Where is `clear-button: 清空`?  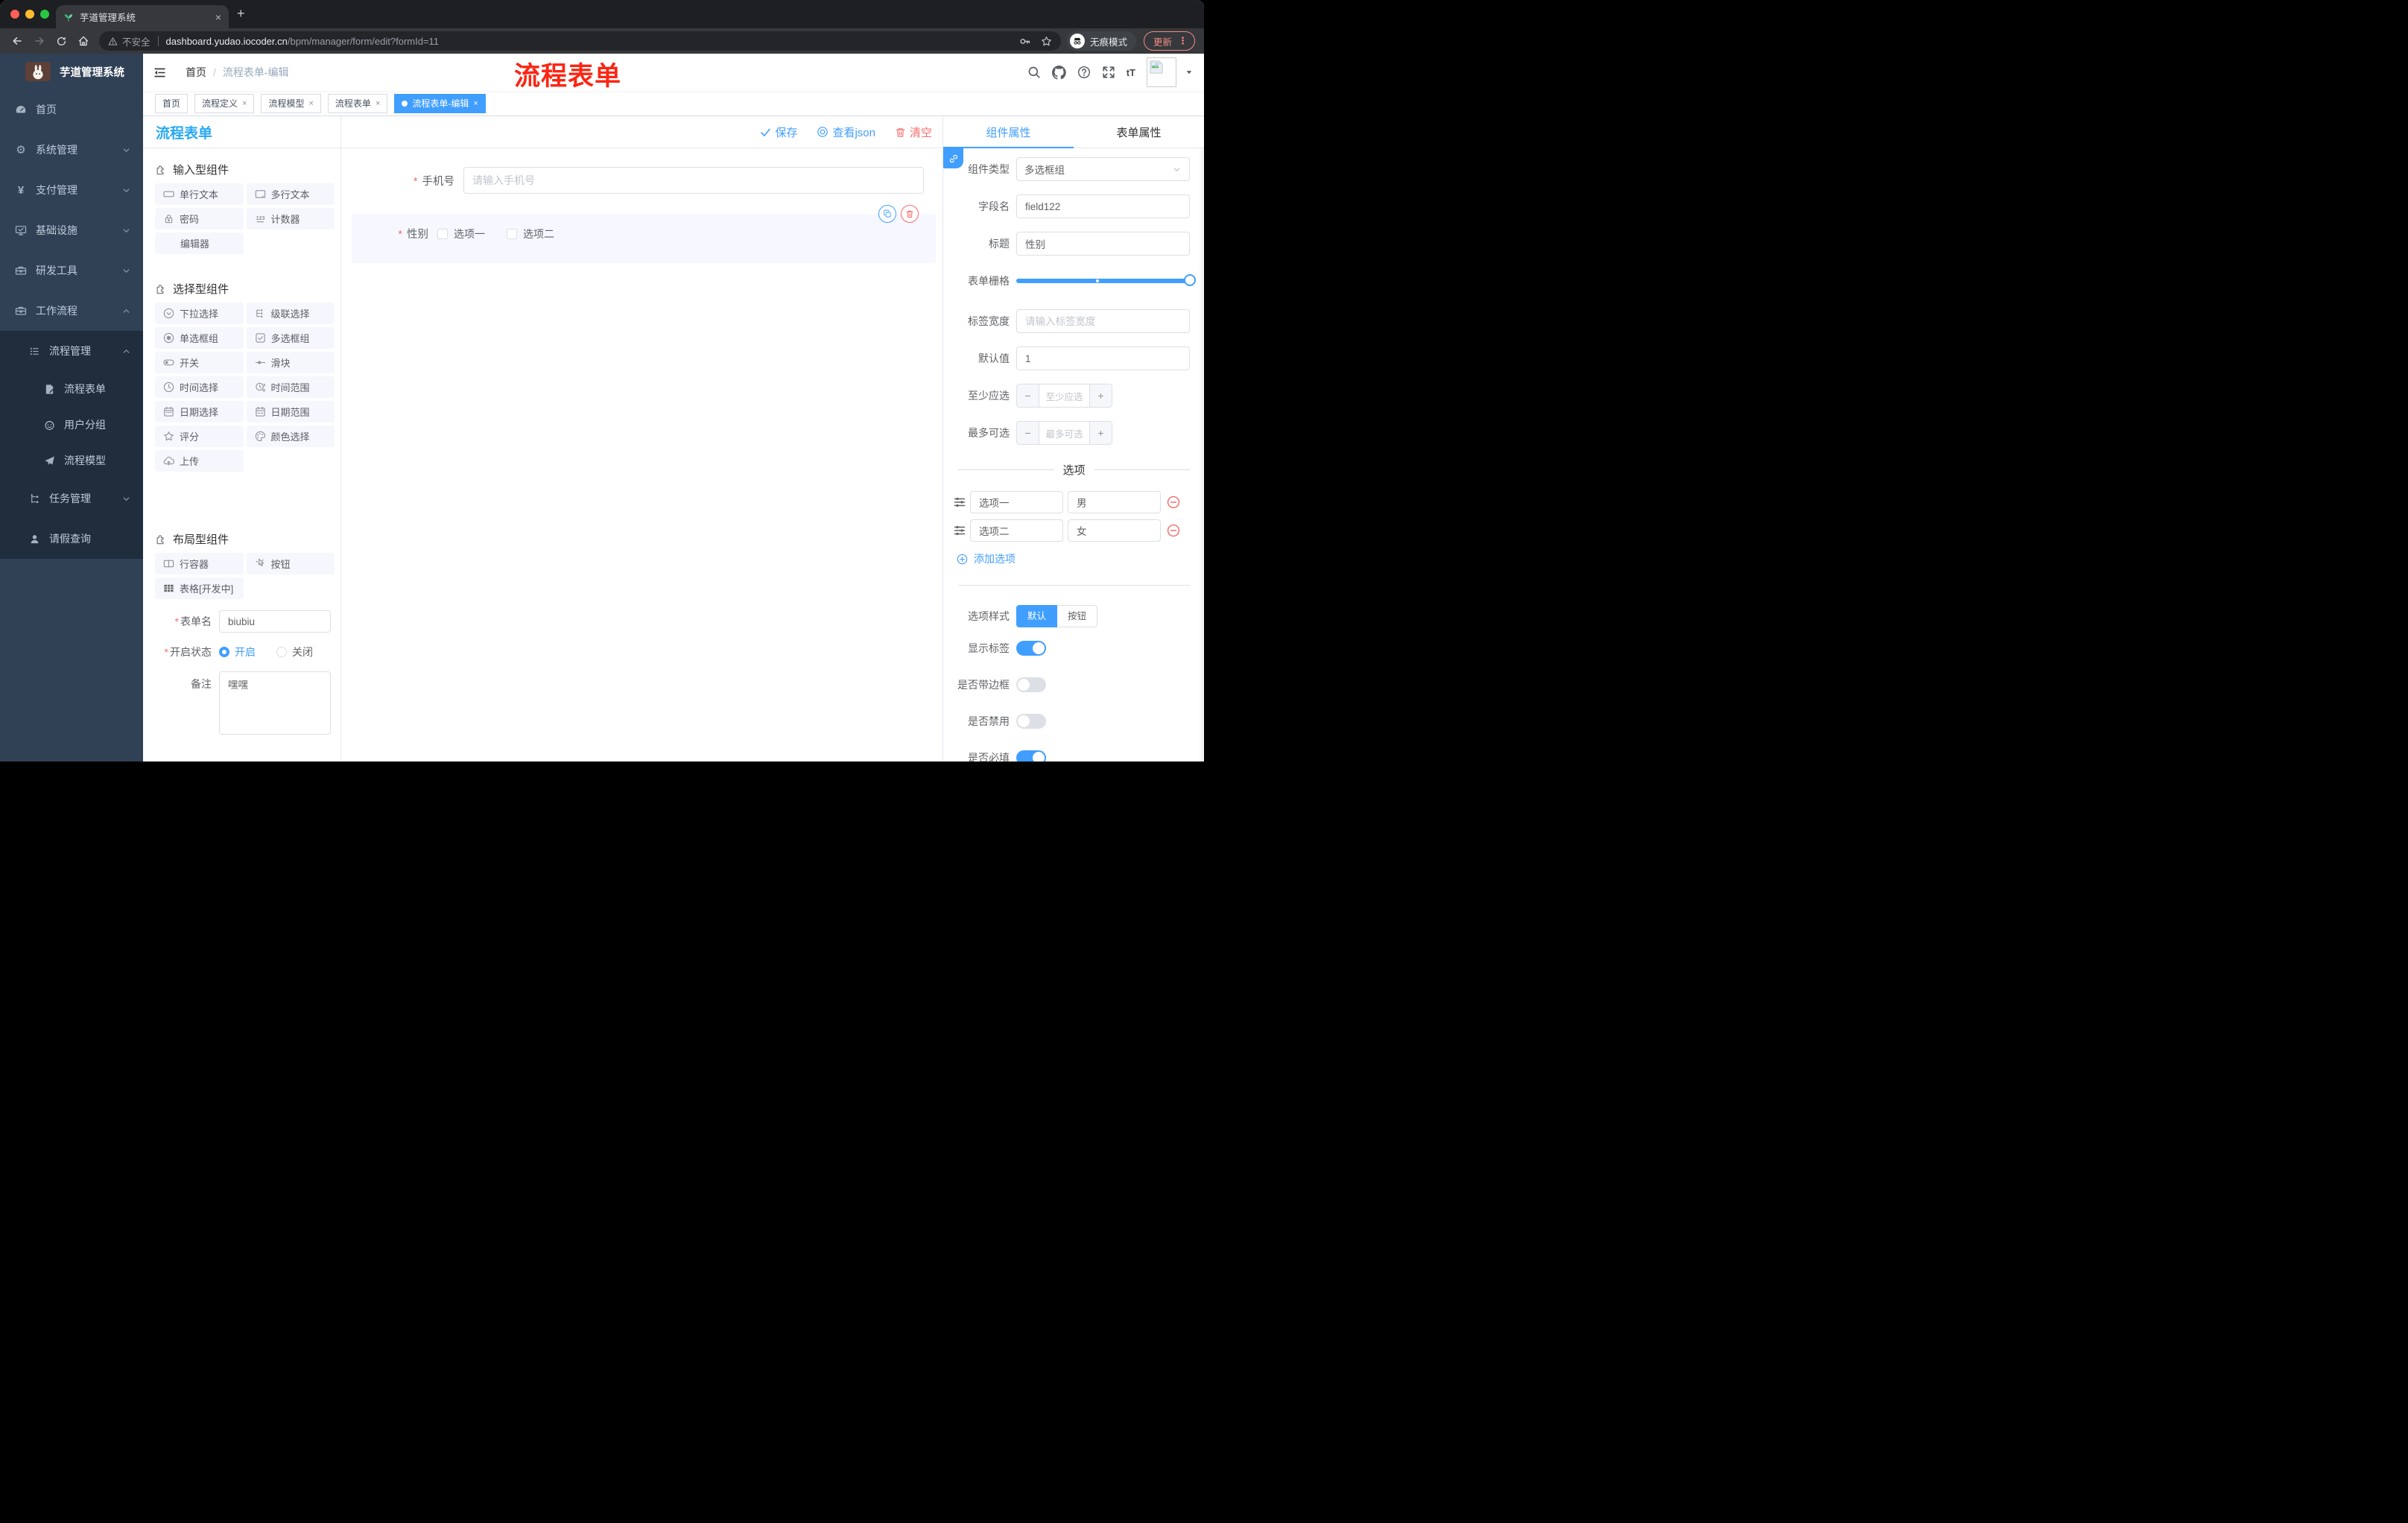 clear-button: 清空 is located at coordinates (913, 132).